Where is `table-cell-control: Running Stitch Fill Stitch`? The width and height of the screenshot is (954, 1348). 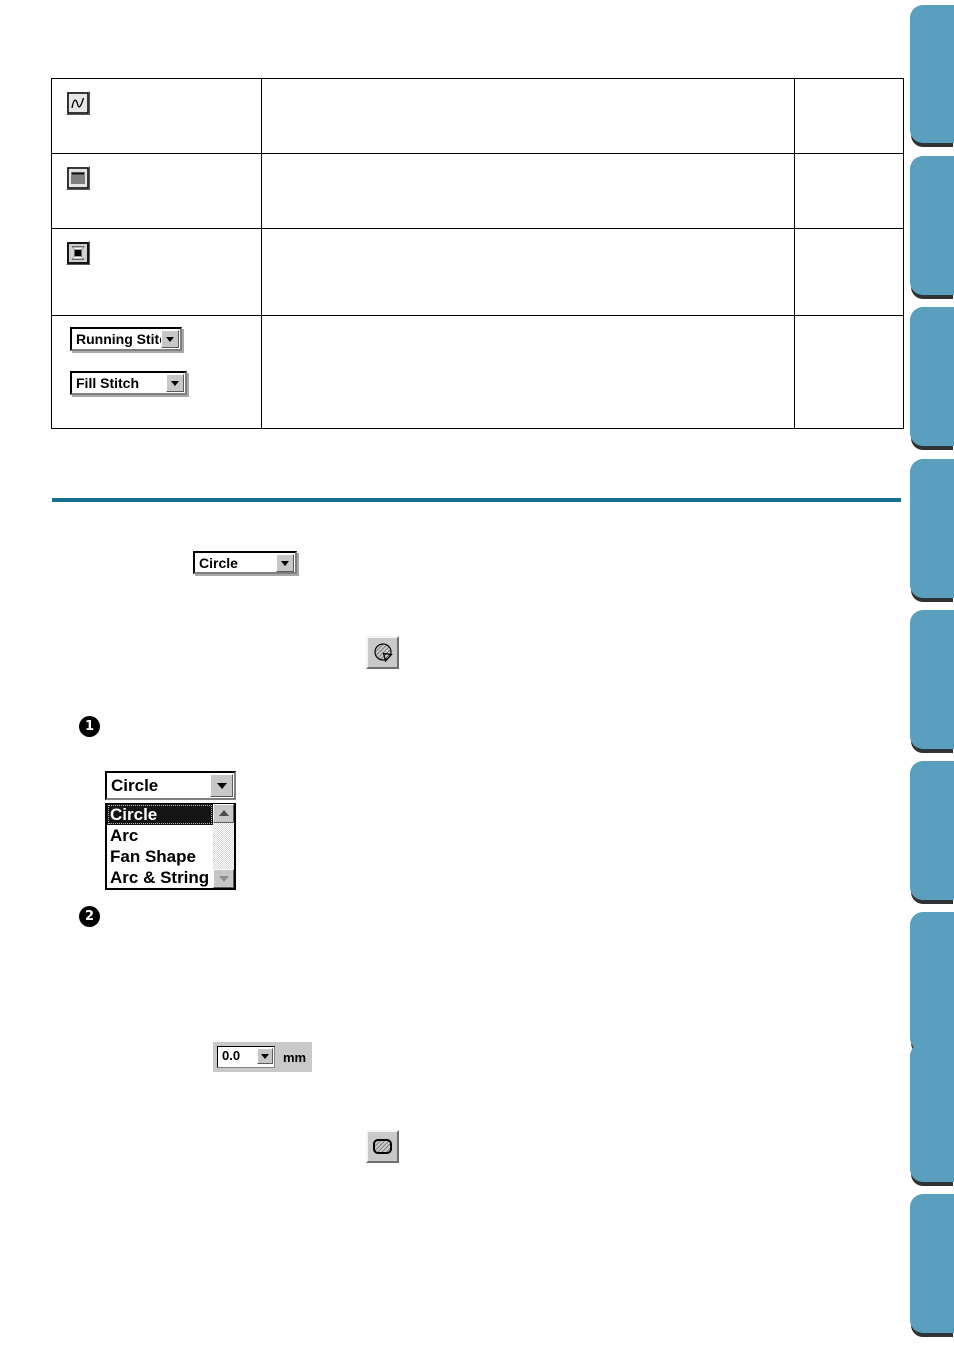 table-cell-control: Running Stitch Fill Stitch is located at coordinates (156, 372).